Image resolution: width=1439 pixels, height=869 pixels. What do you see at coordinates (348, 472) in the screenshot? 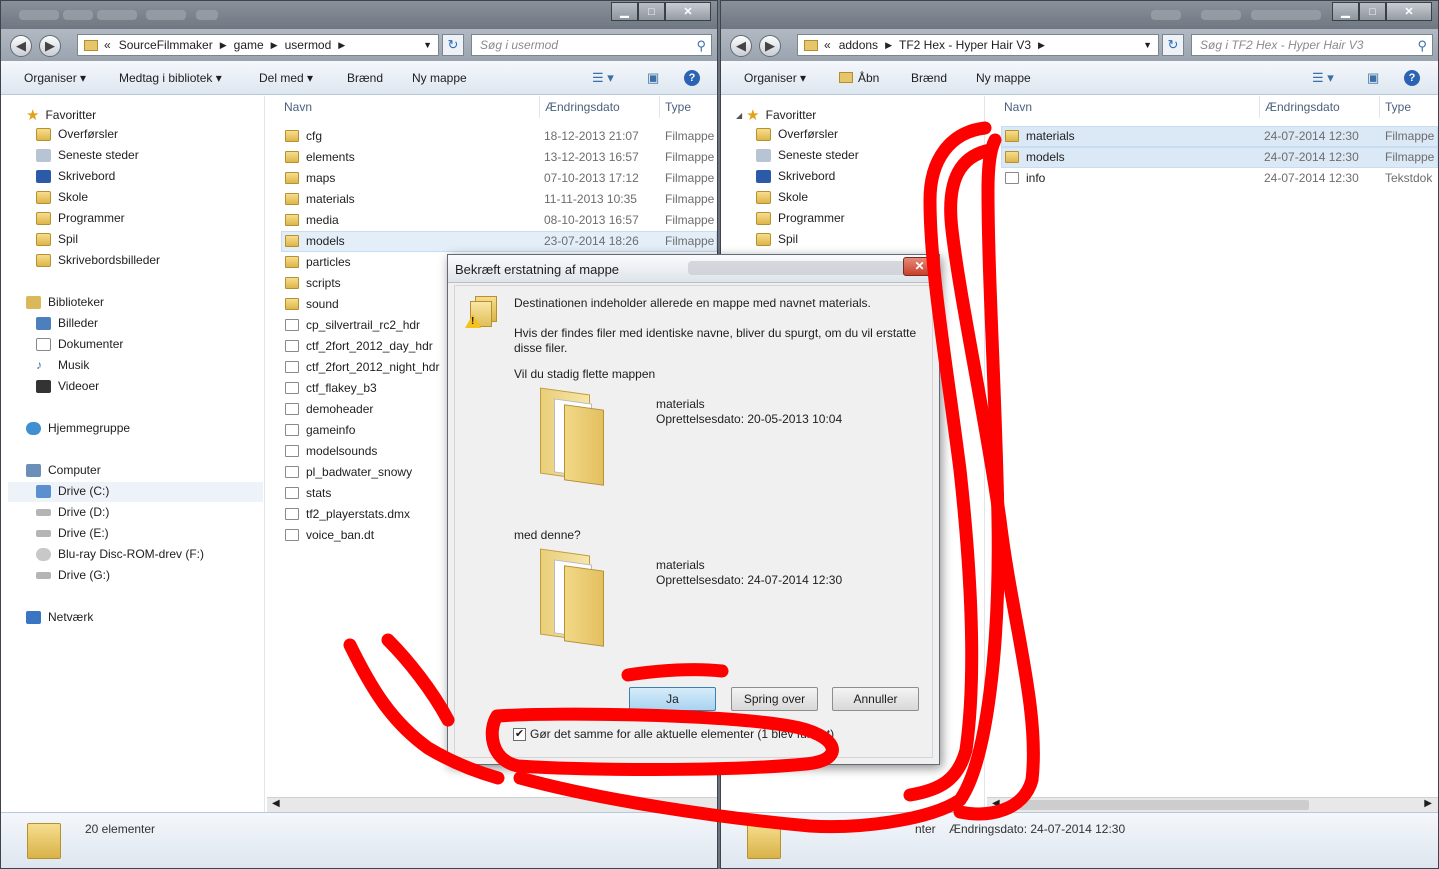
I see `file-row: pl_badwater_snowy` at bounding box center [348, 472].